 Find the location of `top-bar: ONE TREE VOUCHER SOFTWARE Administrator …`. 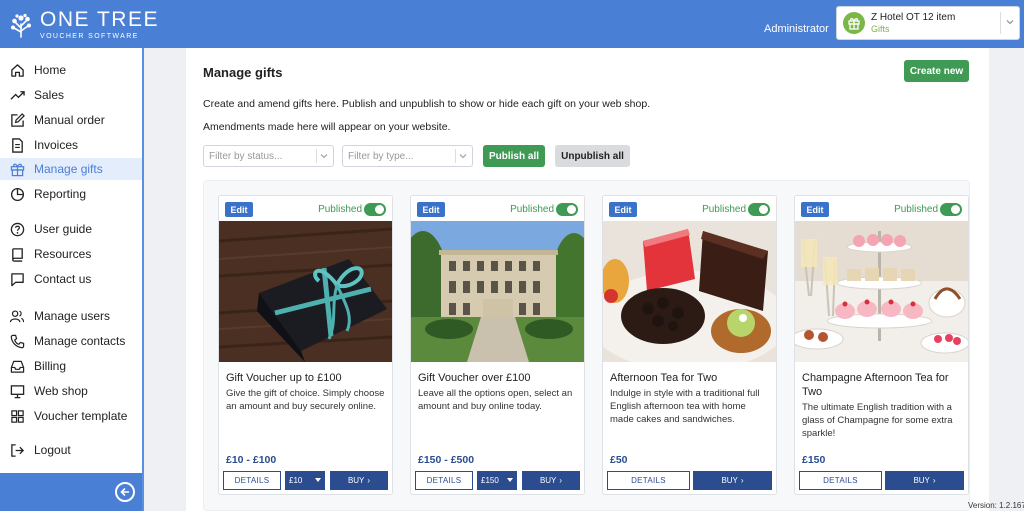

top-bar: ONE TREE VOUCHER SOFTWARE Administrator … is located at coordinates (512, 24).